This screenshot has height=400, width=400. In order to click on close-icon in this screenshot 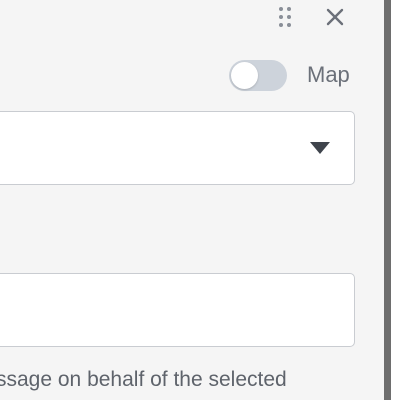, I will do `click(335, 17)`.